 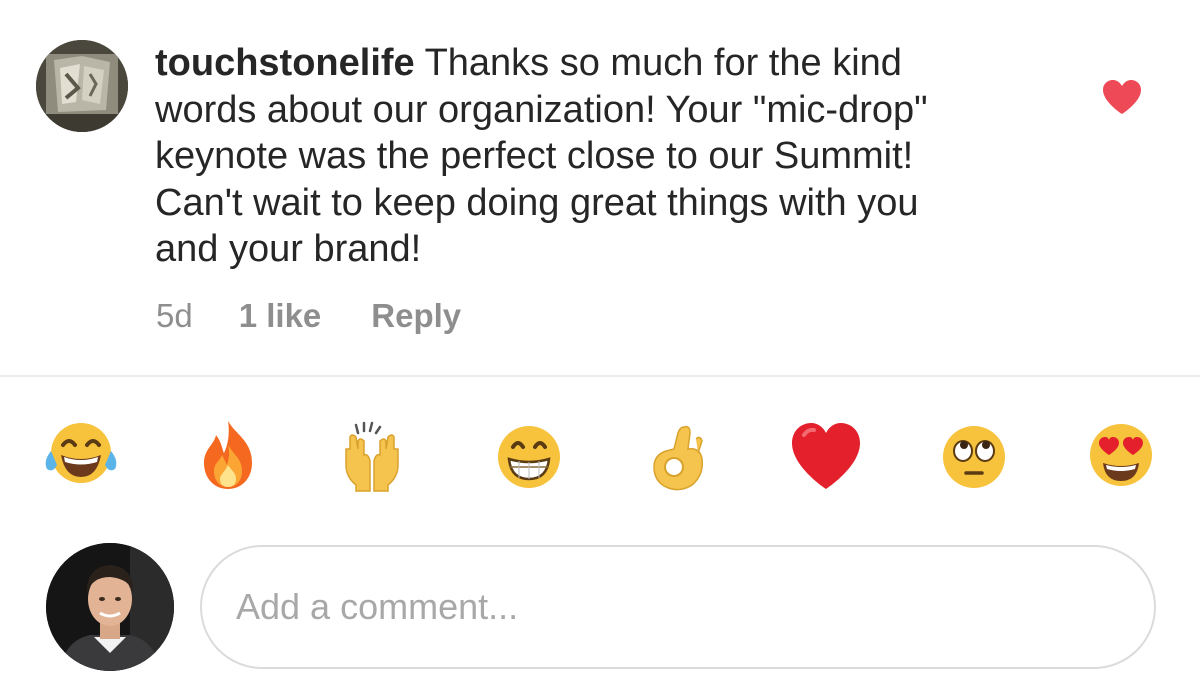 What do you see at coordinates (372, 455) in the screenshot?
I see `raising-hands-icon` at bounding box center [372, 455].